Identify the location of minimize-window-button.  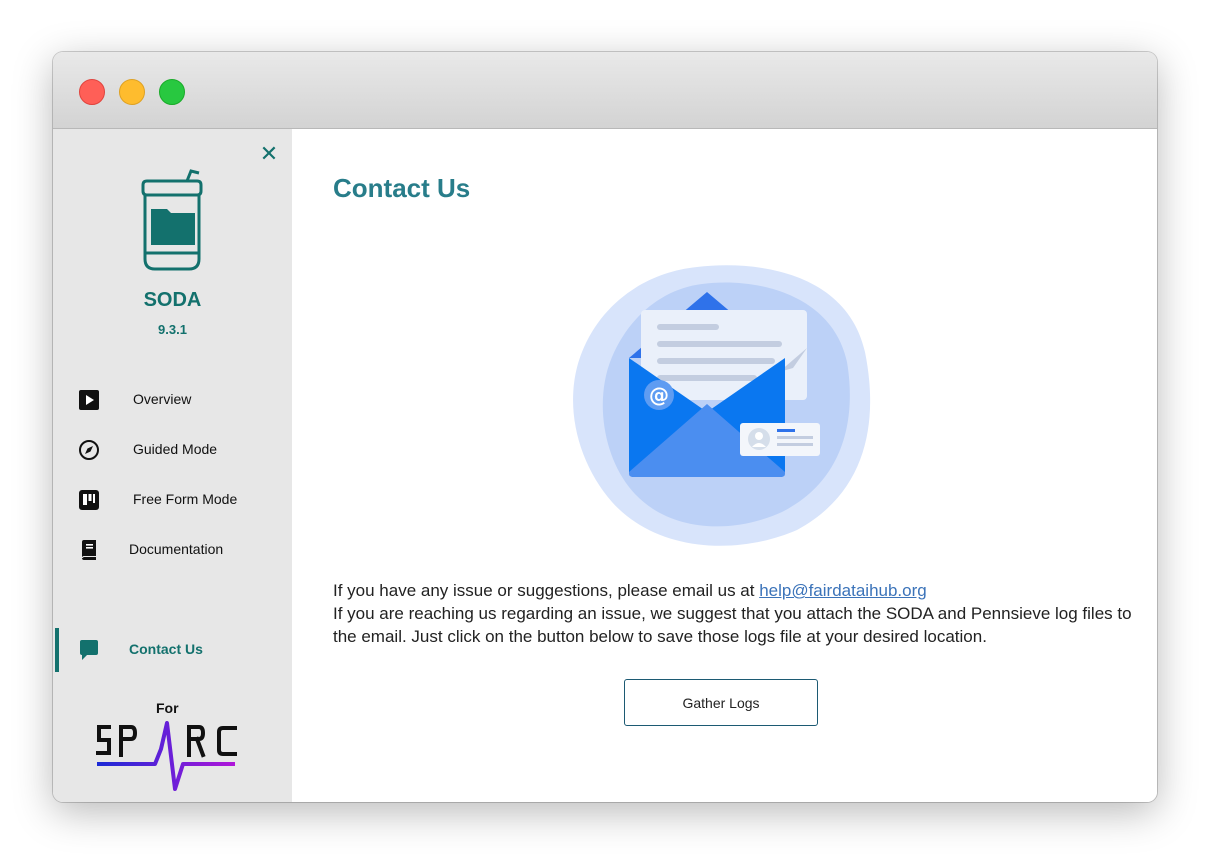
(132, 92).